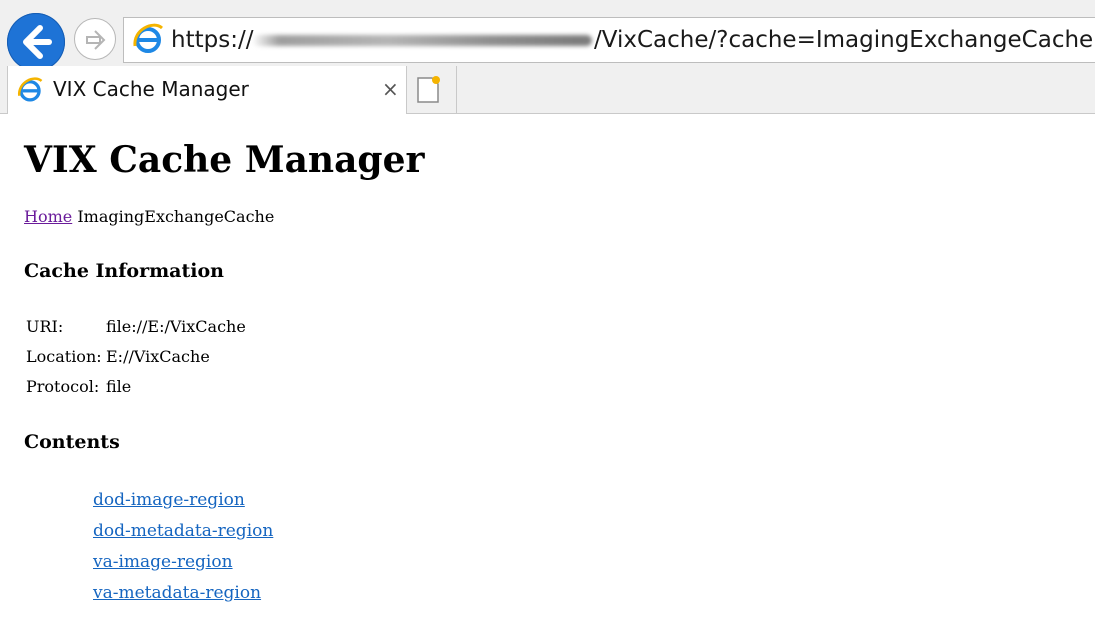 The image size is (1095, 633). What do you see at coordinates (177, 593) in the screenshot?
I see `region-link-va-metadata: va-metadata-region` at bounding box center [177, 593].